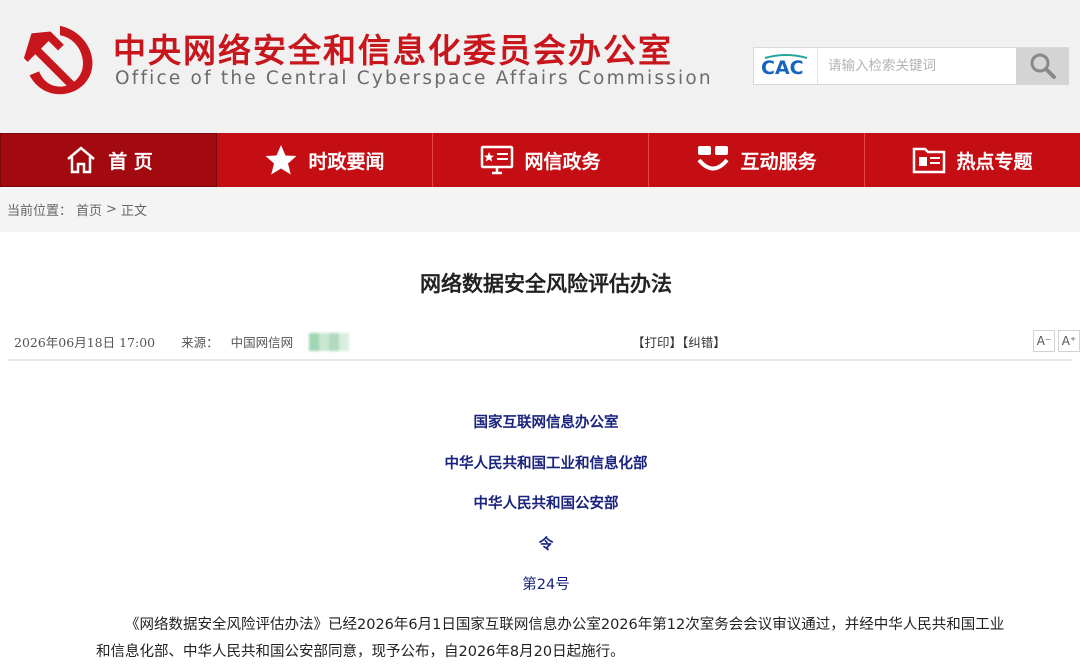 The height and width of the screenshot is (667, 1080). What do you see at coordinates (657, 342) in the screenshot?
I see `print-link: 【打印】` at bounding box center [657, 342].